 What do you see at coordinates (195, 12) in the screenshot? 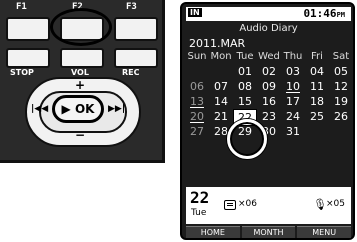
I see `internal-memory-icon: IN` at bounding box center [195, 12].